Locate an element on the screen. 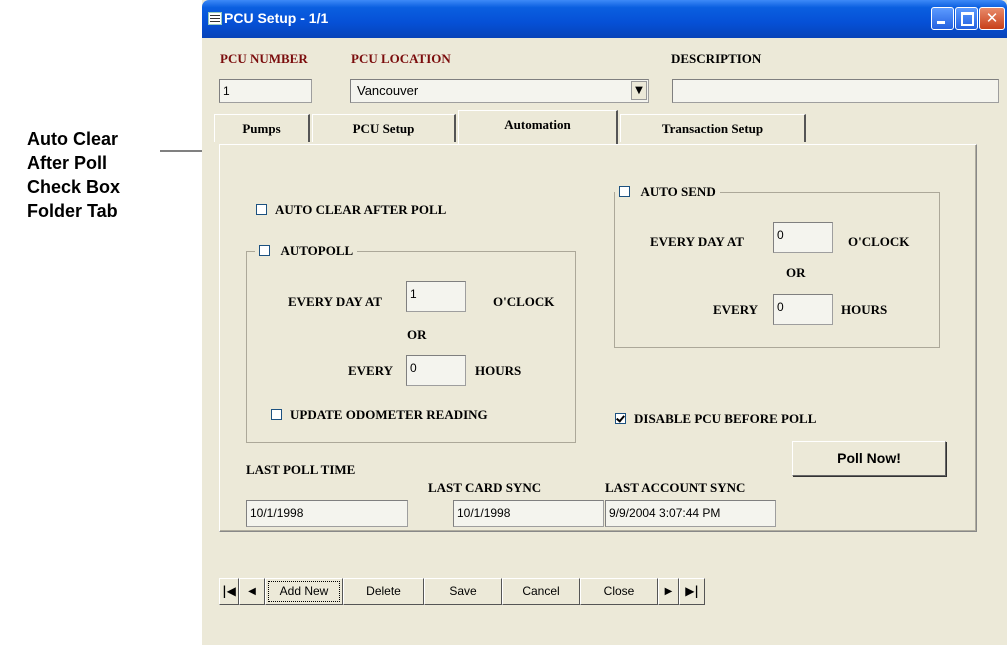 The image size is (1007, 645). autosend-hours-label: HOURS is located at coordinates (864, 309).